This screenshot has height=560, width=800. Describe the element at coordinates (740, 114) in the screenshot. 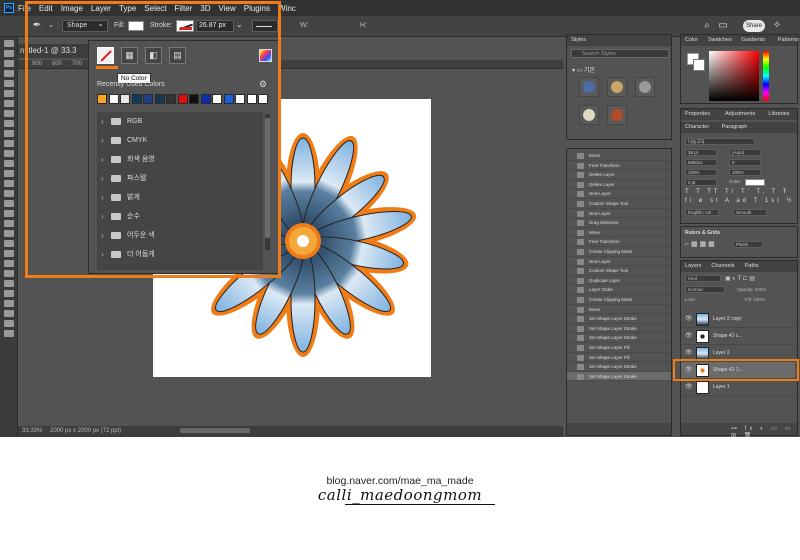

I see `tab-adjustments: Adjustments` at that location.